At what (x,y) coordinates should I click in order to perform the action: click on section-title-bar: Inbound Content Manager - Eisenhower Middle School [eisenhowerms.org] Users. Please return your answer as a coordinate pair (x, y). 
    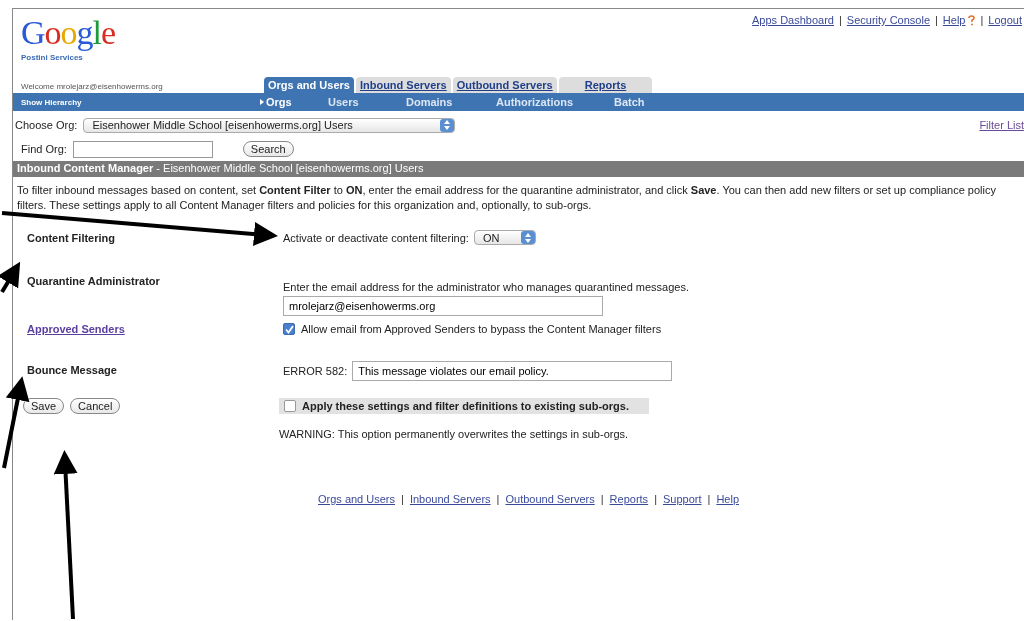
    Looking at the image, I should click on (518, 169).